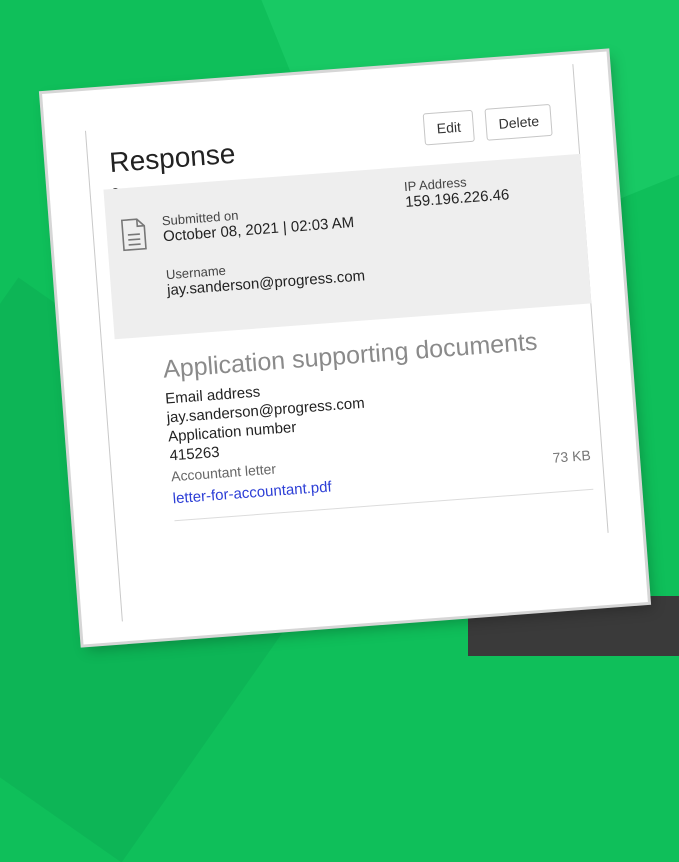  Describe the element at coordinates (265, 275) in the screenshot. I see `username: Username jay.sanderson@progress.com` at that location.